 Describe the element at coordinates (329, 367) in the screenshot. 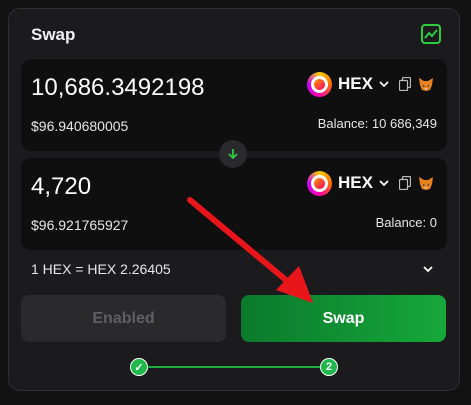

I see `step-2-indicator: 2` at that location.